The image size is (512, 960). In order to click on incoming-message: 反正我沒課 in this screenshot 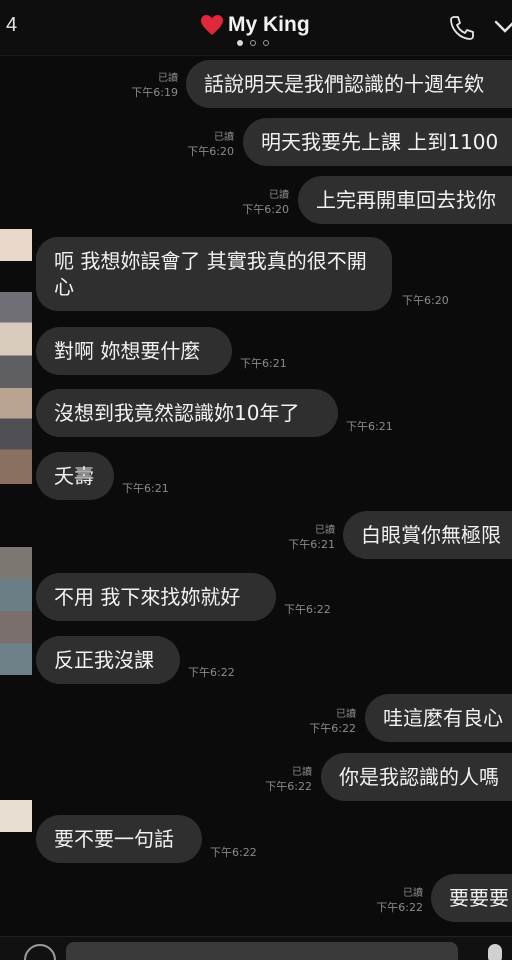, I will do `click(108, 660)`.